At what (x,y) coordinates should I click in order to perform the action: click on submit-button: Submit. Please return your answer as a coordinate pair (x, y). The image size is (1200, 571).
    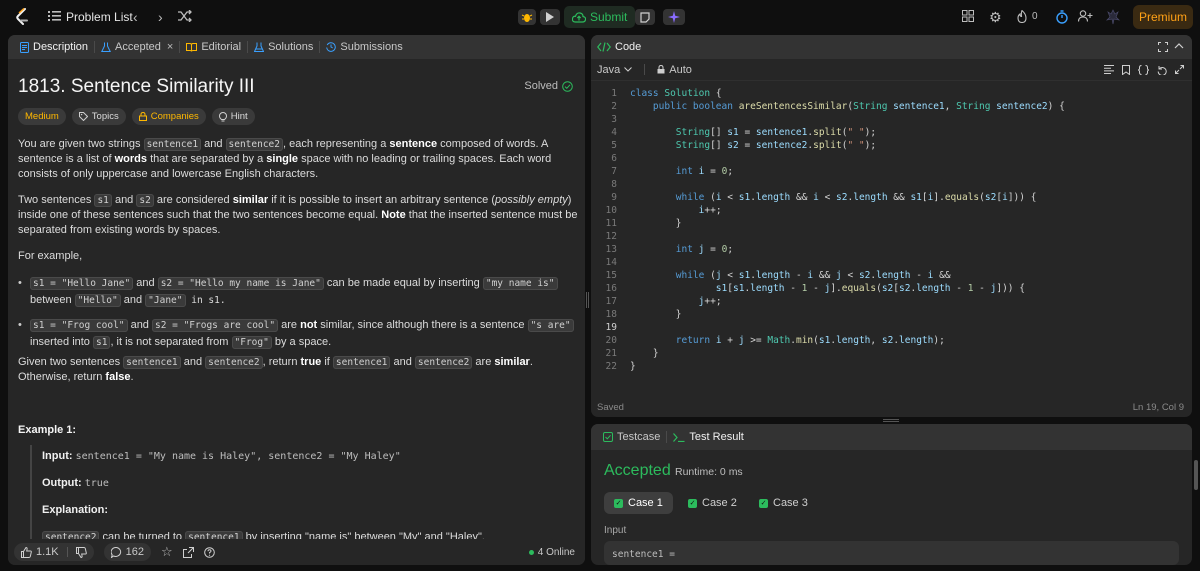
    Looking at the image, I should click on (600, 17).